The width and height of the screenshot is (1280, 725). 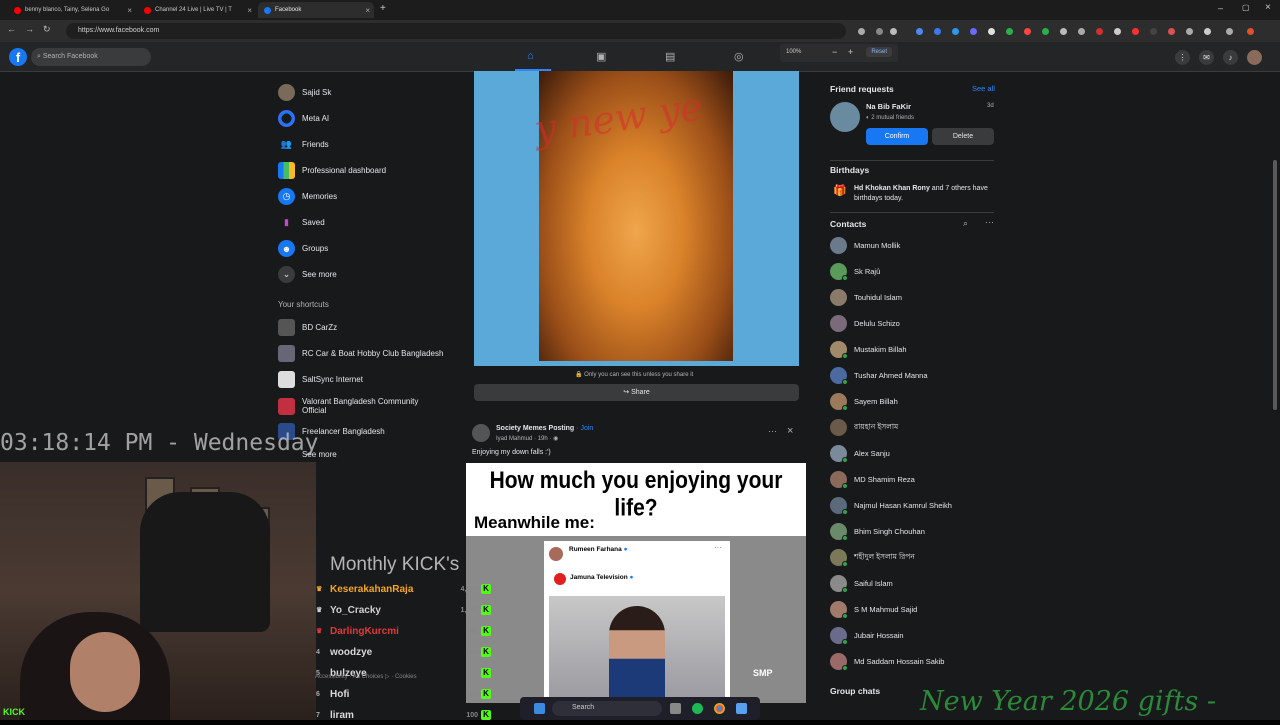 What do you see at coordinates (888, 106) in the screenshot?
I see `request-name: Na Bib FaKir` at bounding box center [888, 106].